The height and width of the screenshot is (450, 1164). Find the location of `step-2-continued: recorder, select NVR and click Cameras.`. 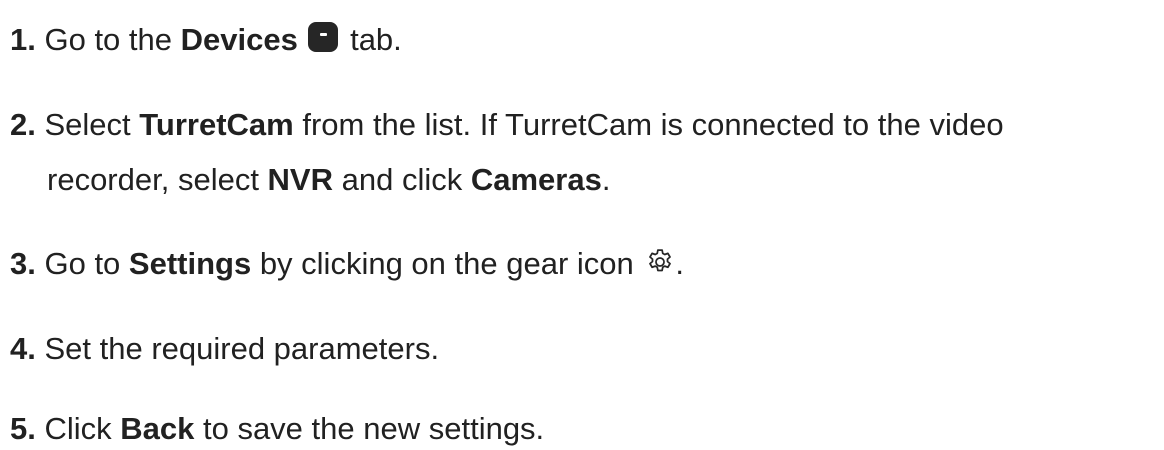

step-2-continued: recorder, select NVR and click Cameras. is located at coordinates (328, 179).